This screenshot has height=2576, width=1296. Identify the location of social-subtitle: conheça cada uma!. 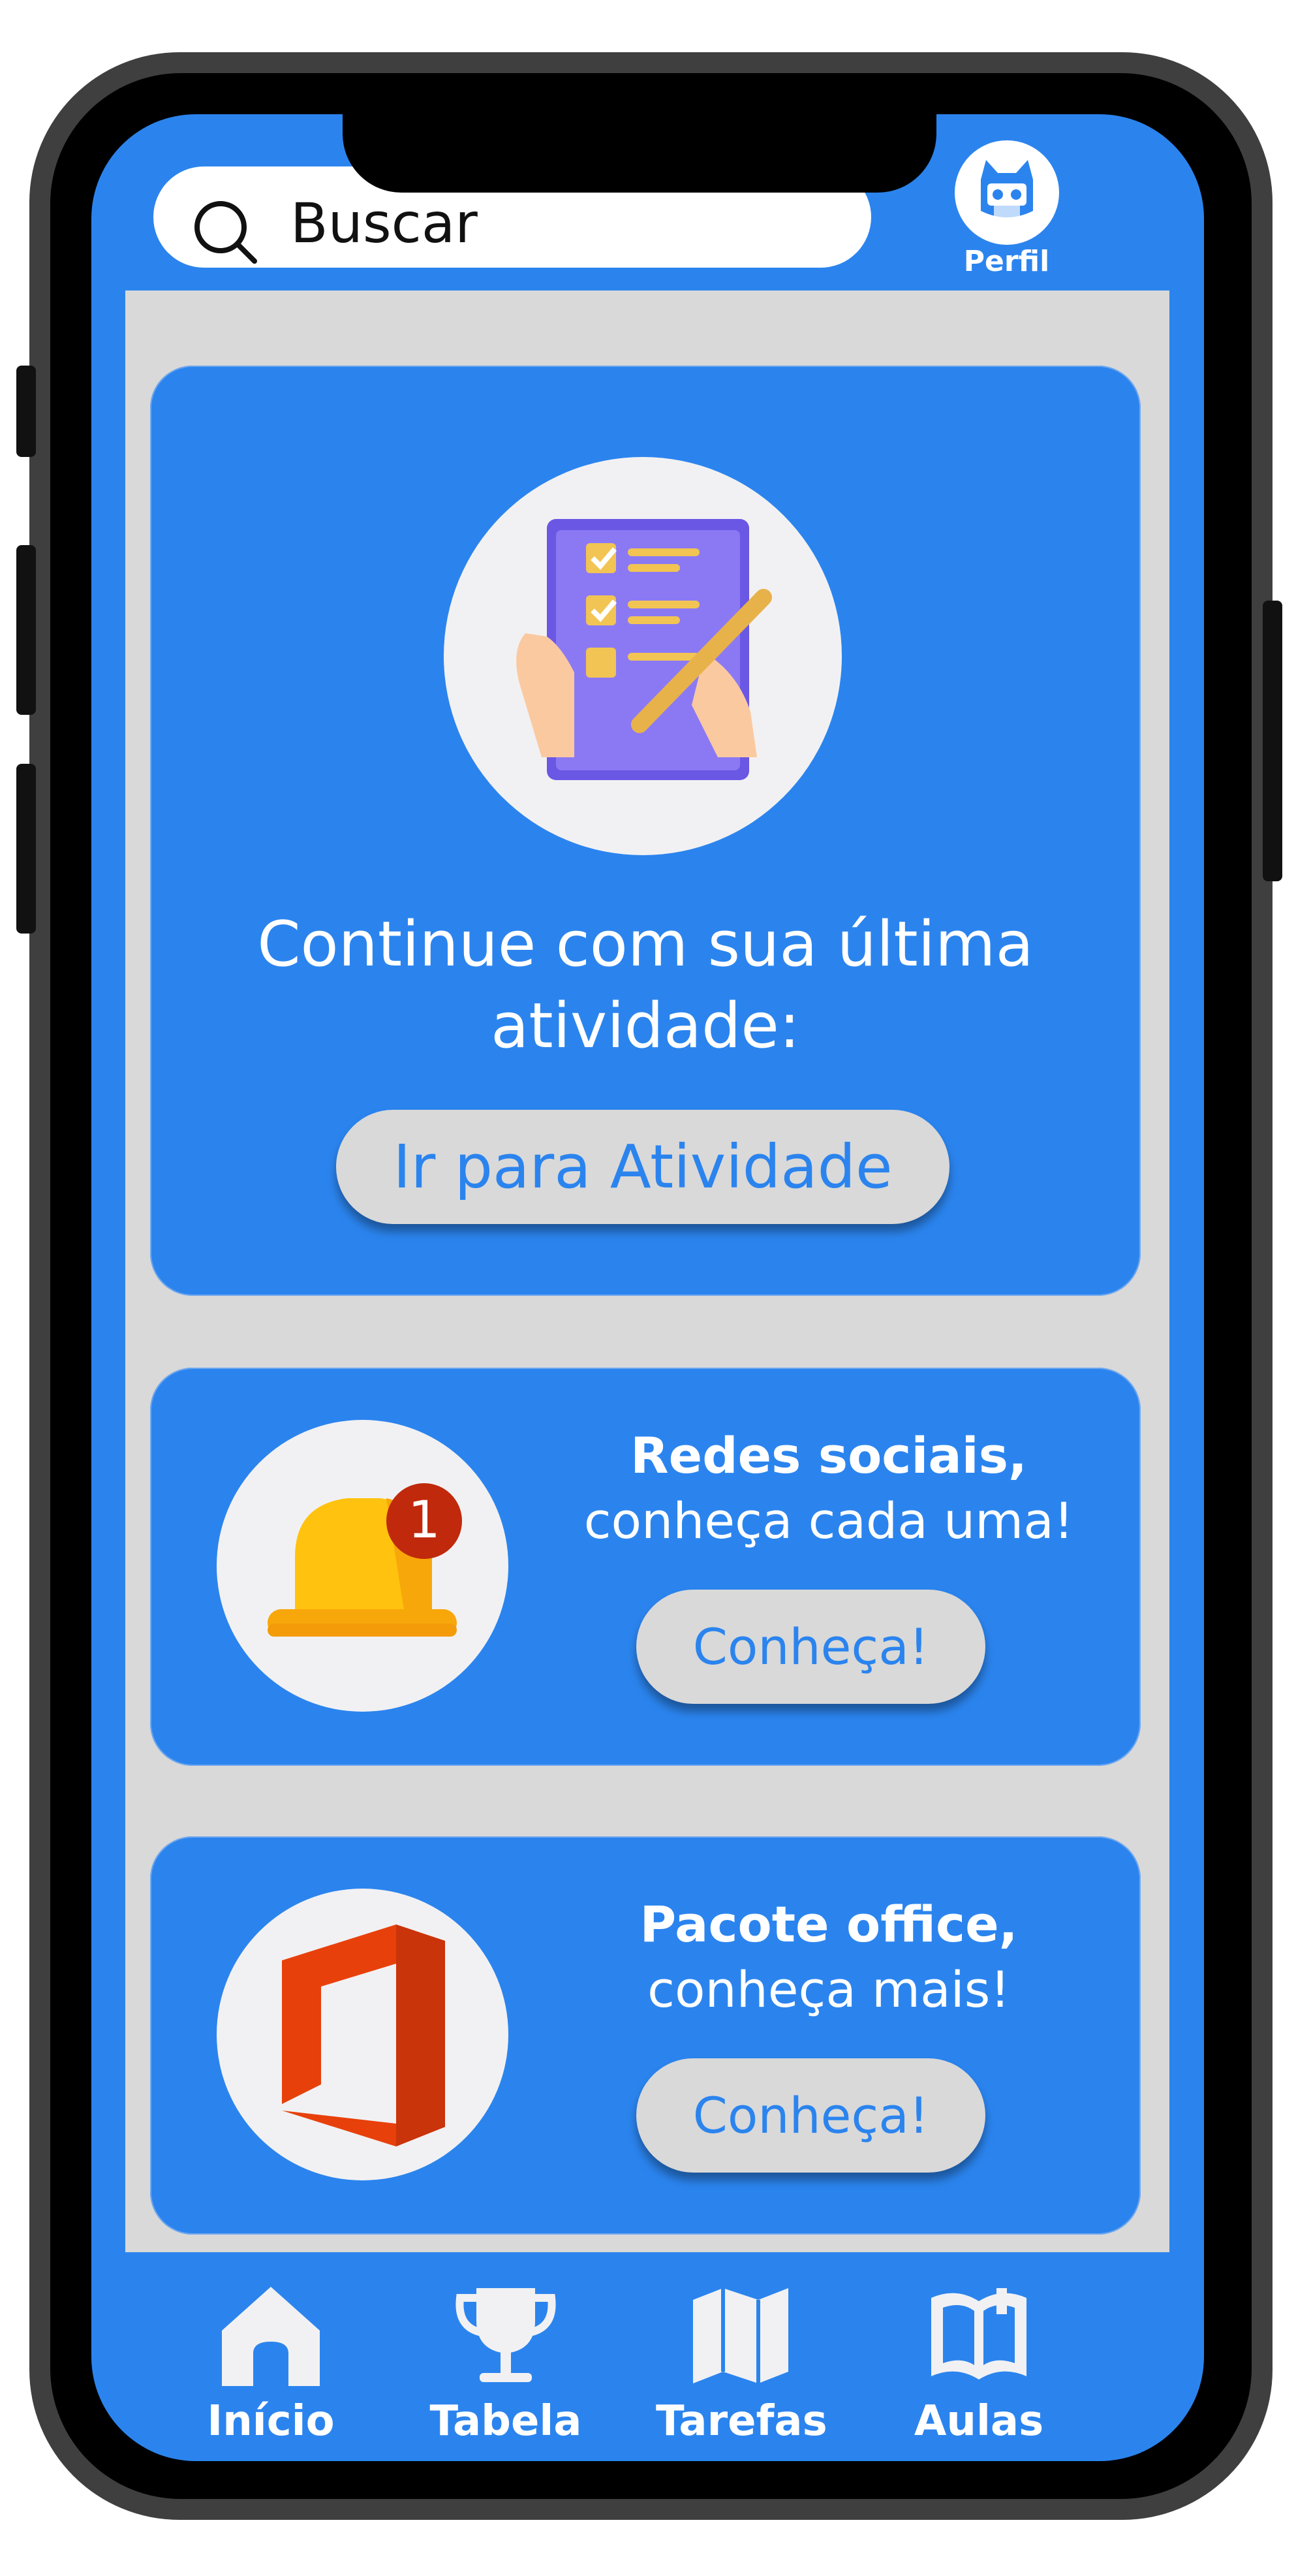
(828, 1521).